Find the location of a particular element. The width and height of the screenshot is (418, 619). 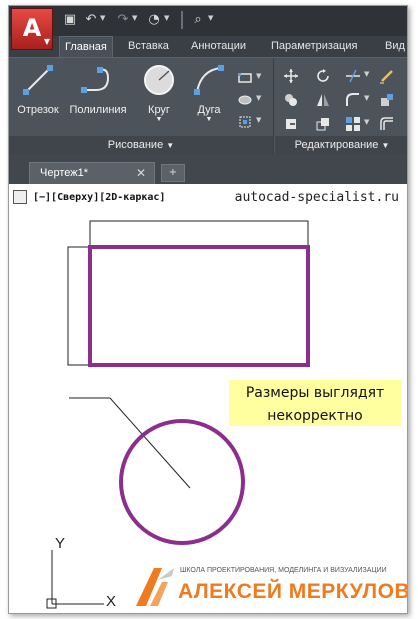

ucs-y-label: Y is located at coordinates (60, 543).